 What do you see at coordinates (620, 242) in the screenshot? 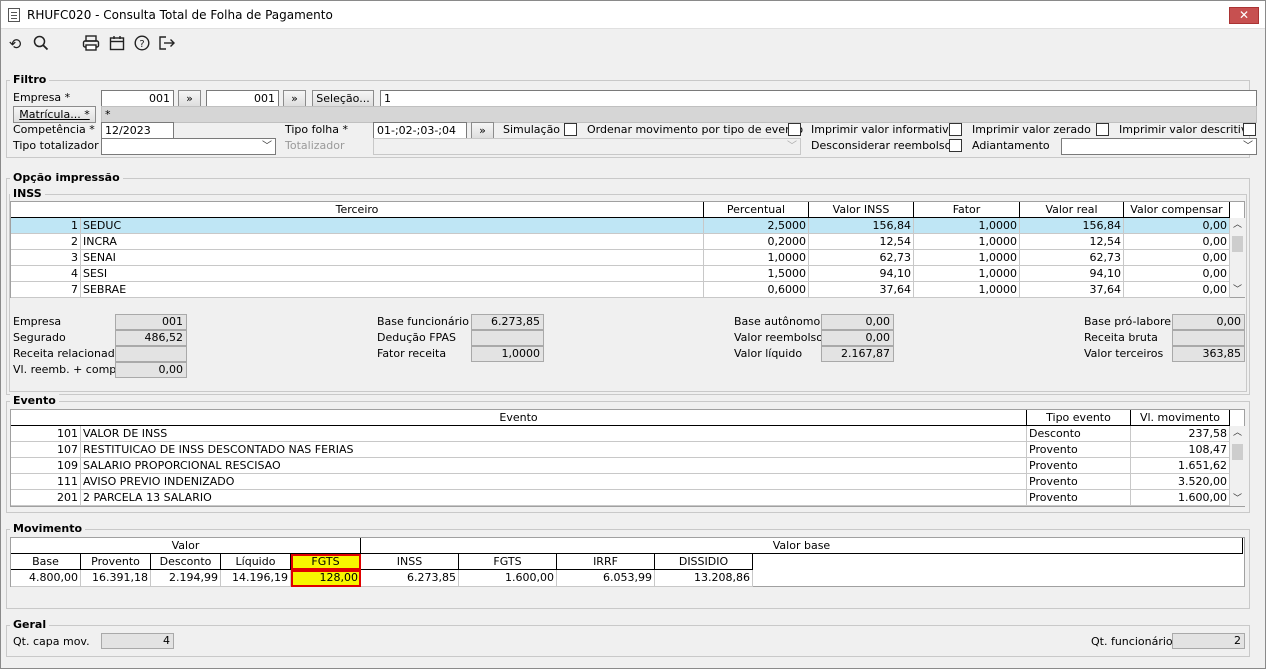
I see `table-row: 2 INCRA 0,2000 12,54 1,0000 12,54 0,00` at bounding box center [620, 242].